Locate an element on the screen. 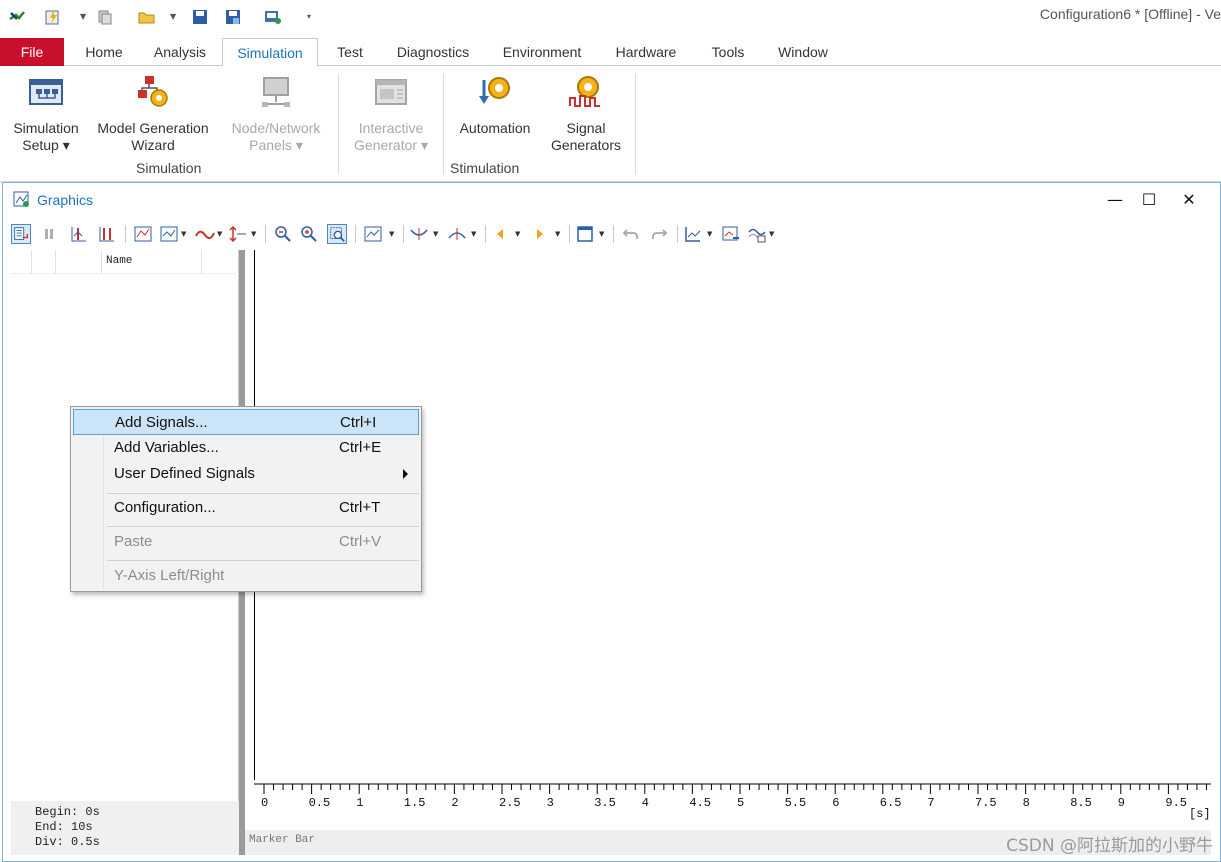 This screenshot has height=862, width=1221. begin-time: Begin: 0s is located at coordinates (67, 812).